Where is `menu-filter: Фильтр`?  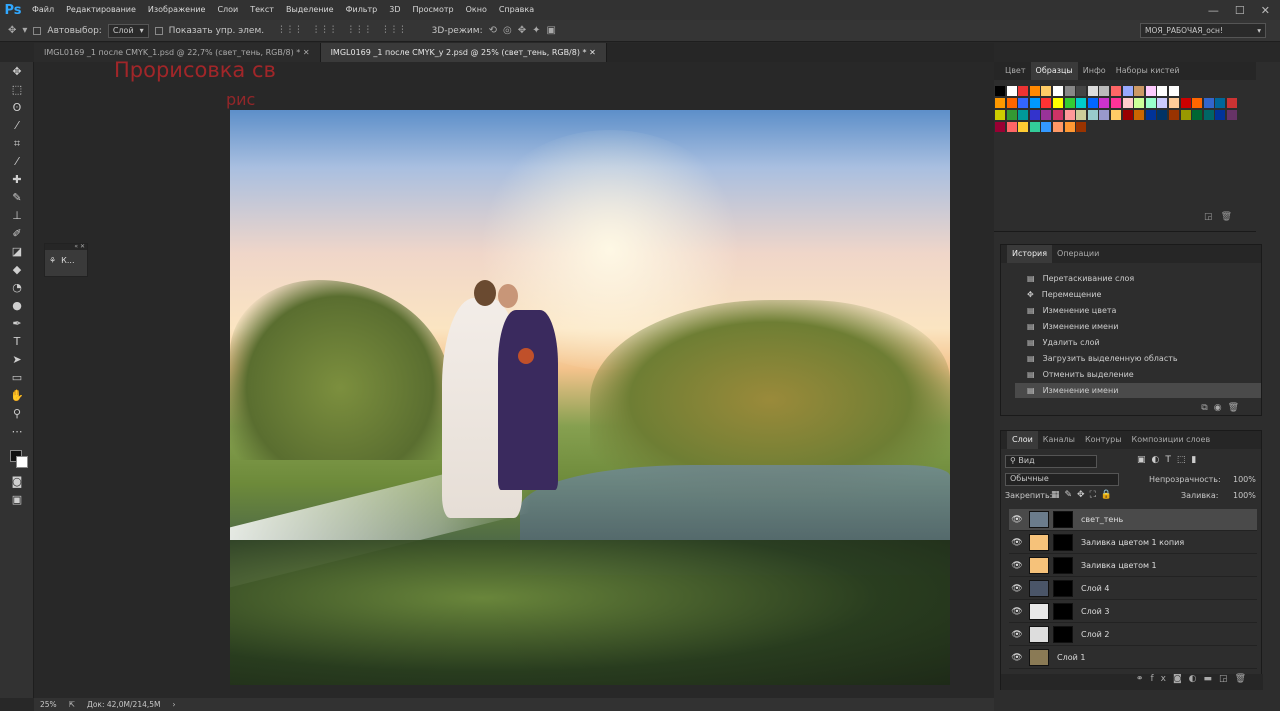
menu-filter: Фильтр is located at coordinates (362, 10).